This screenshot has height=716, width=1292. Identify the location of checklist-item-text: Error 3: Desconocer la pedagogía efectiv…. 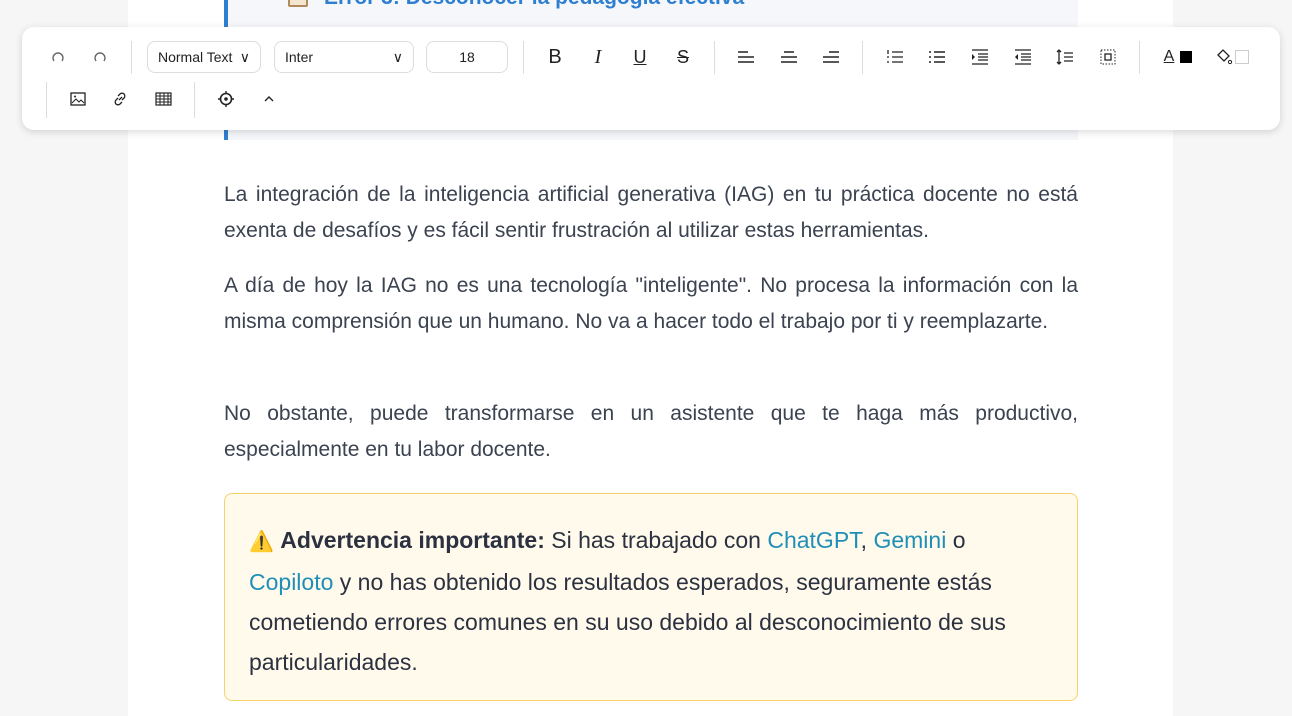
(534, 5).